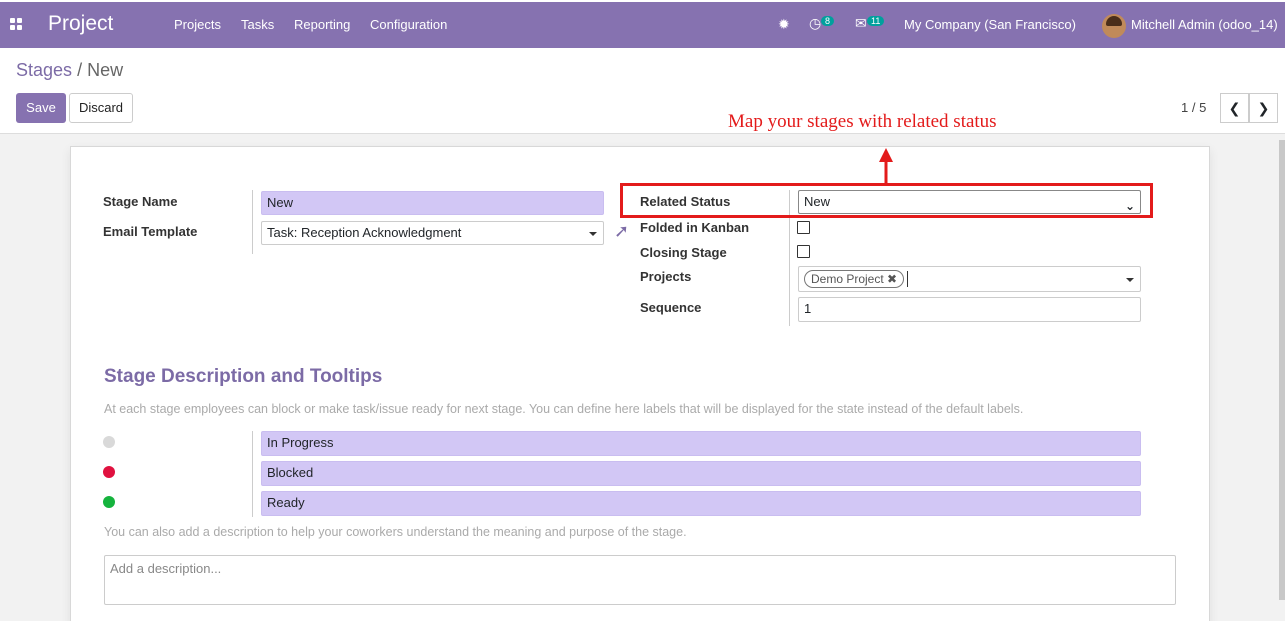  What do you see at coordinates (784, 24) in the screenshot?
I see `debug-bug-icon: ✹` at bounding box center [784, 24].